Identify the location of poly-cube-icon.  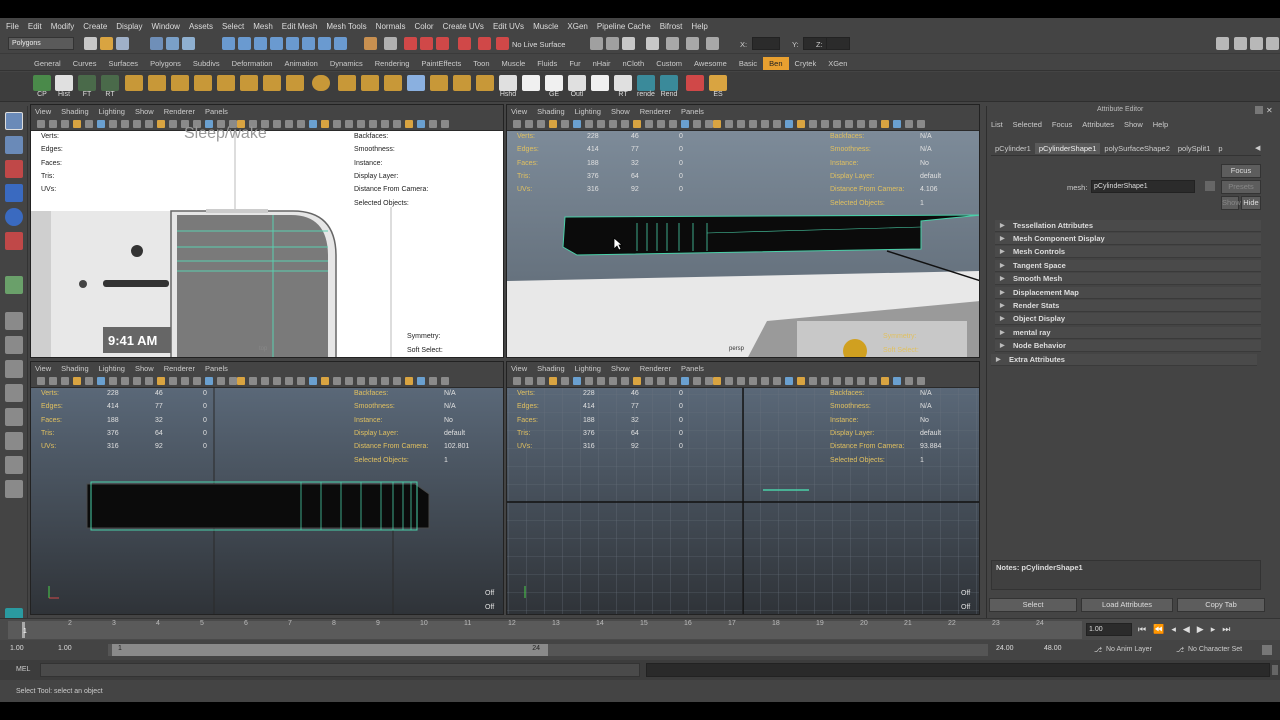
(134, 83).